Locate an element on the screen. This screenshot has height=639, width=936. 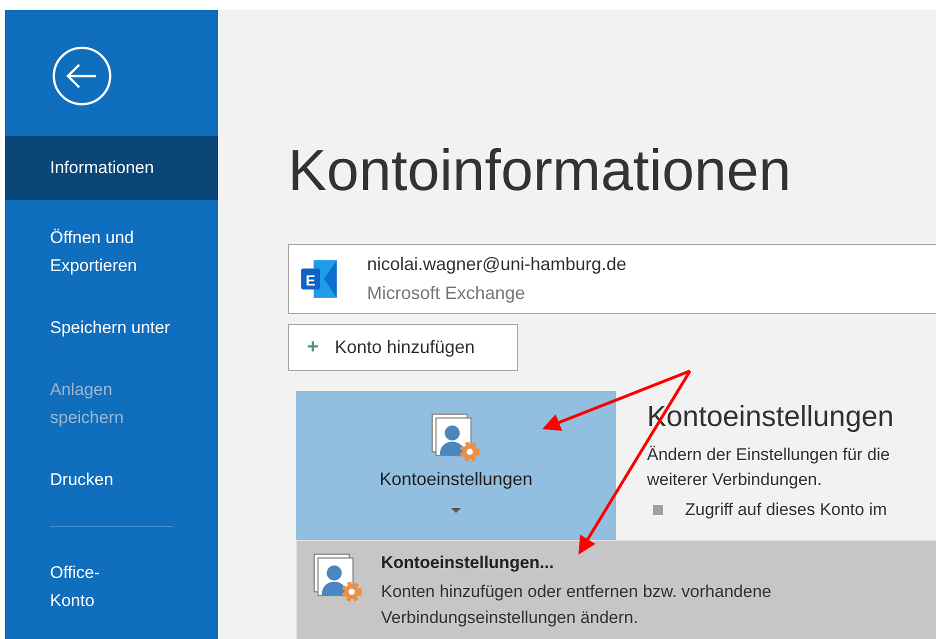
account-email: nicolai.wagner@uni-hamburg.de is located at coordinates (496, 264).